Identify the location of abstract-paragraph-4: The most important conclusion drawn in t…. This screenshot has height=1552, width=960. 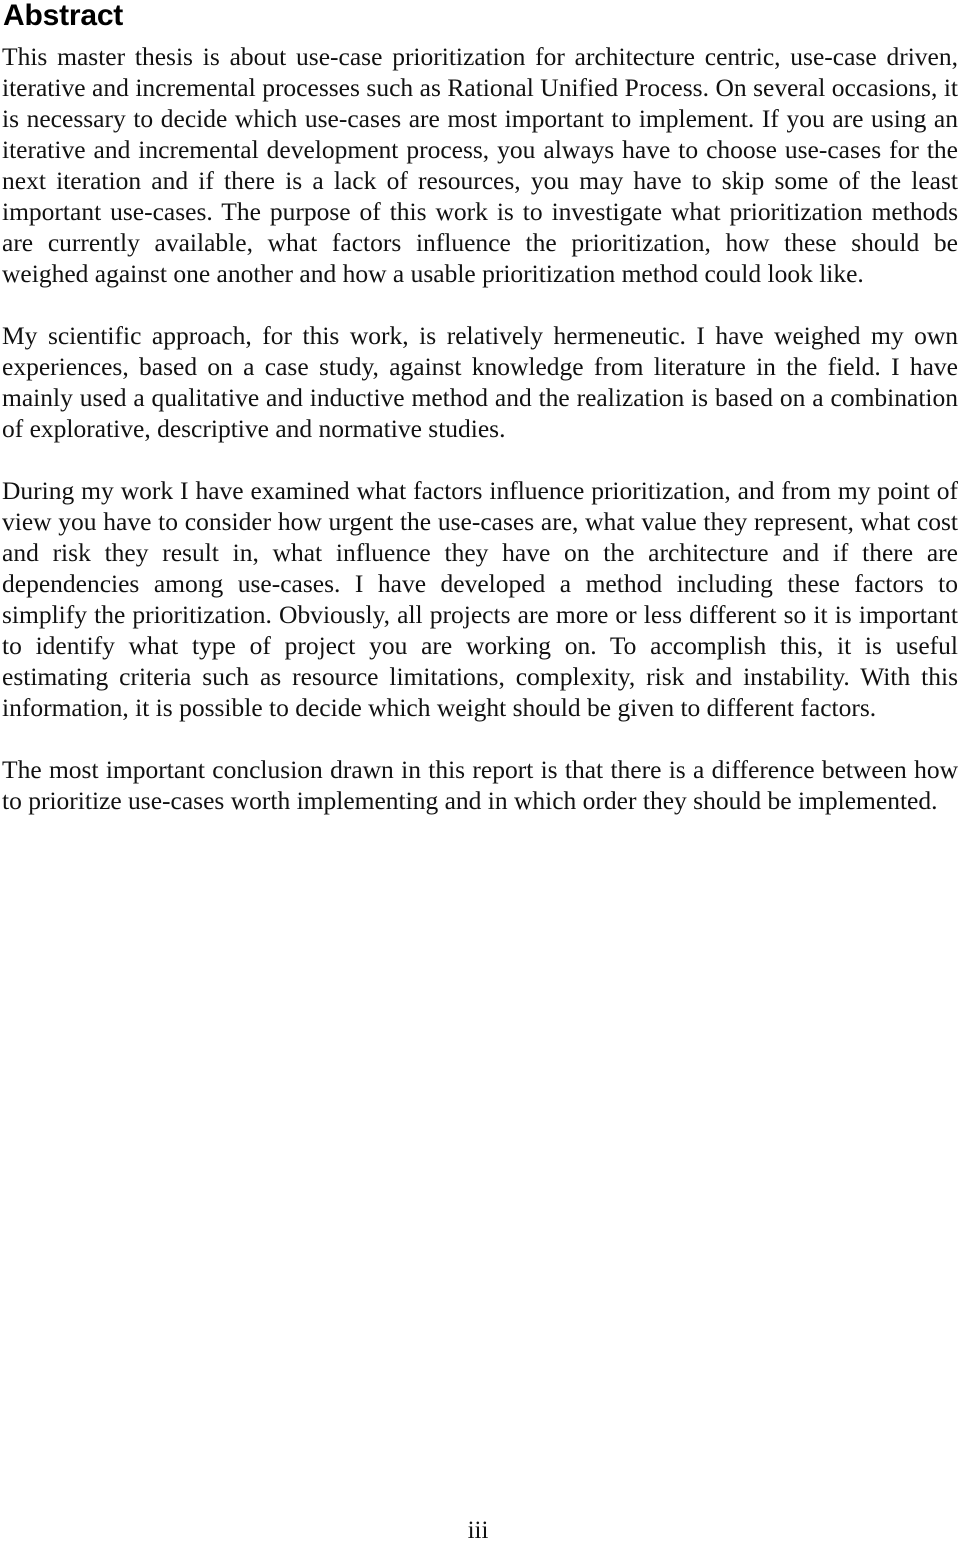
(480, 785).